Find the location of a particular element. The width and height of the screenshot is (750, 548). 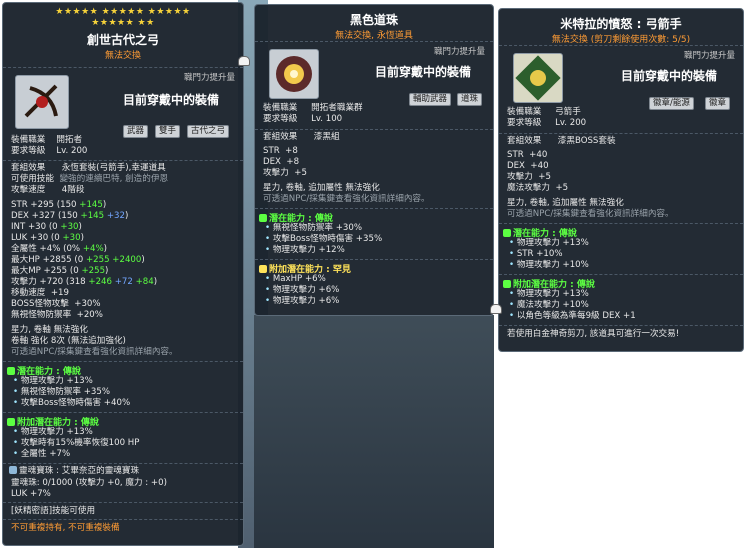

req-level: Lv. 200 is located at coordinates (571, 123).